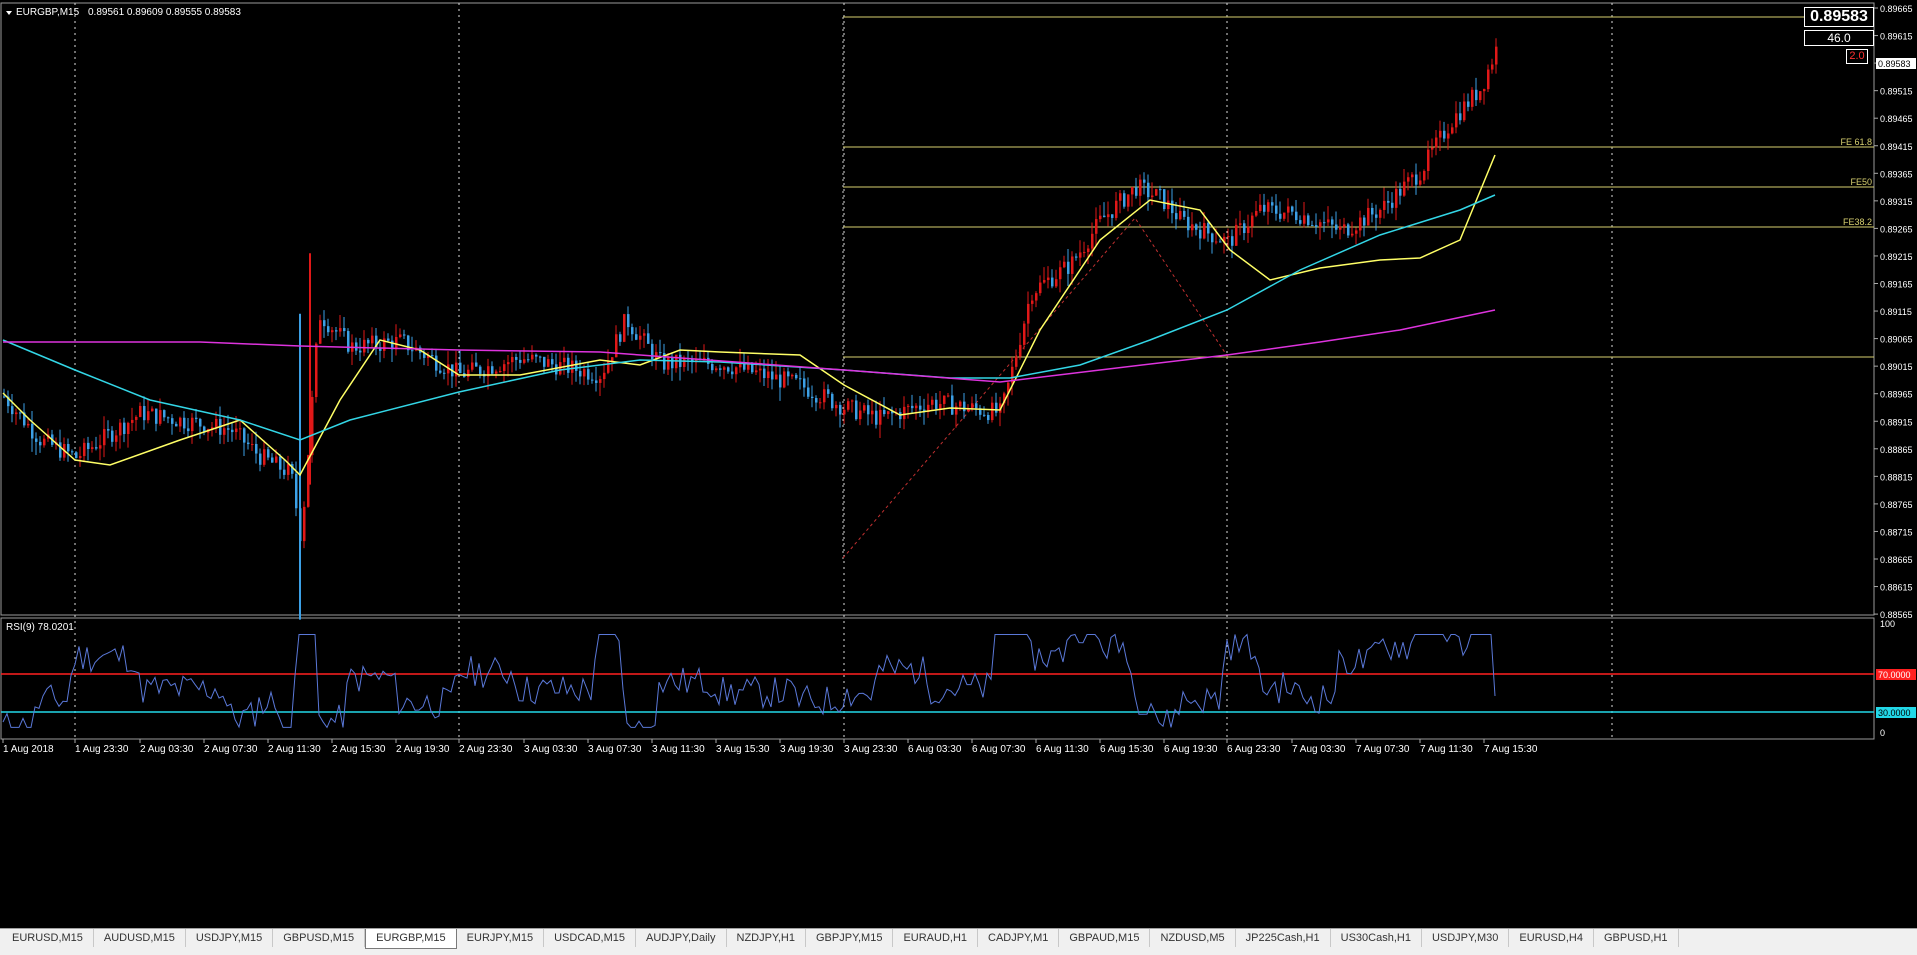  Describe the element at coordinates (1636, 938) in the screenshot. I see `chart-tab: GBPUSD,H1` at that location.